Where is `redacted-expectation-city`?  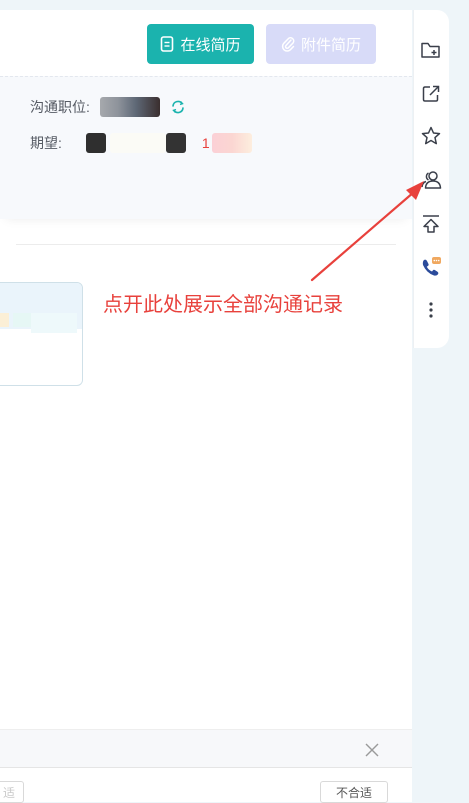 redacted-expectation-city is located at coordinates (95, 143).